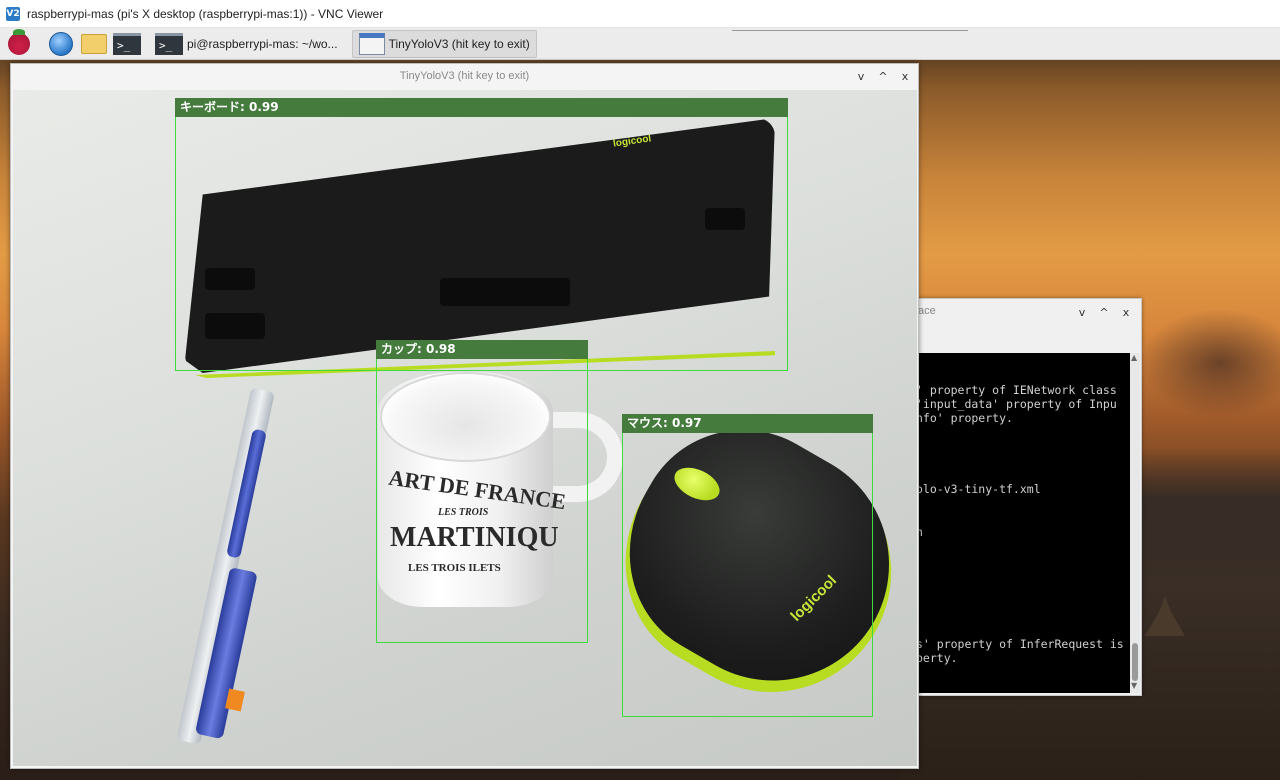  I want to click on terminal-line: olo-v3-tiny-tf.xml, so click(978, 489).